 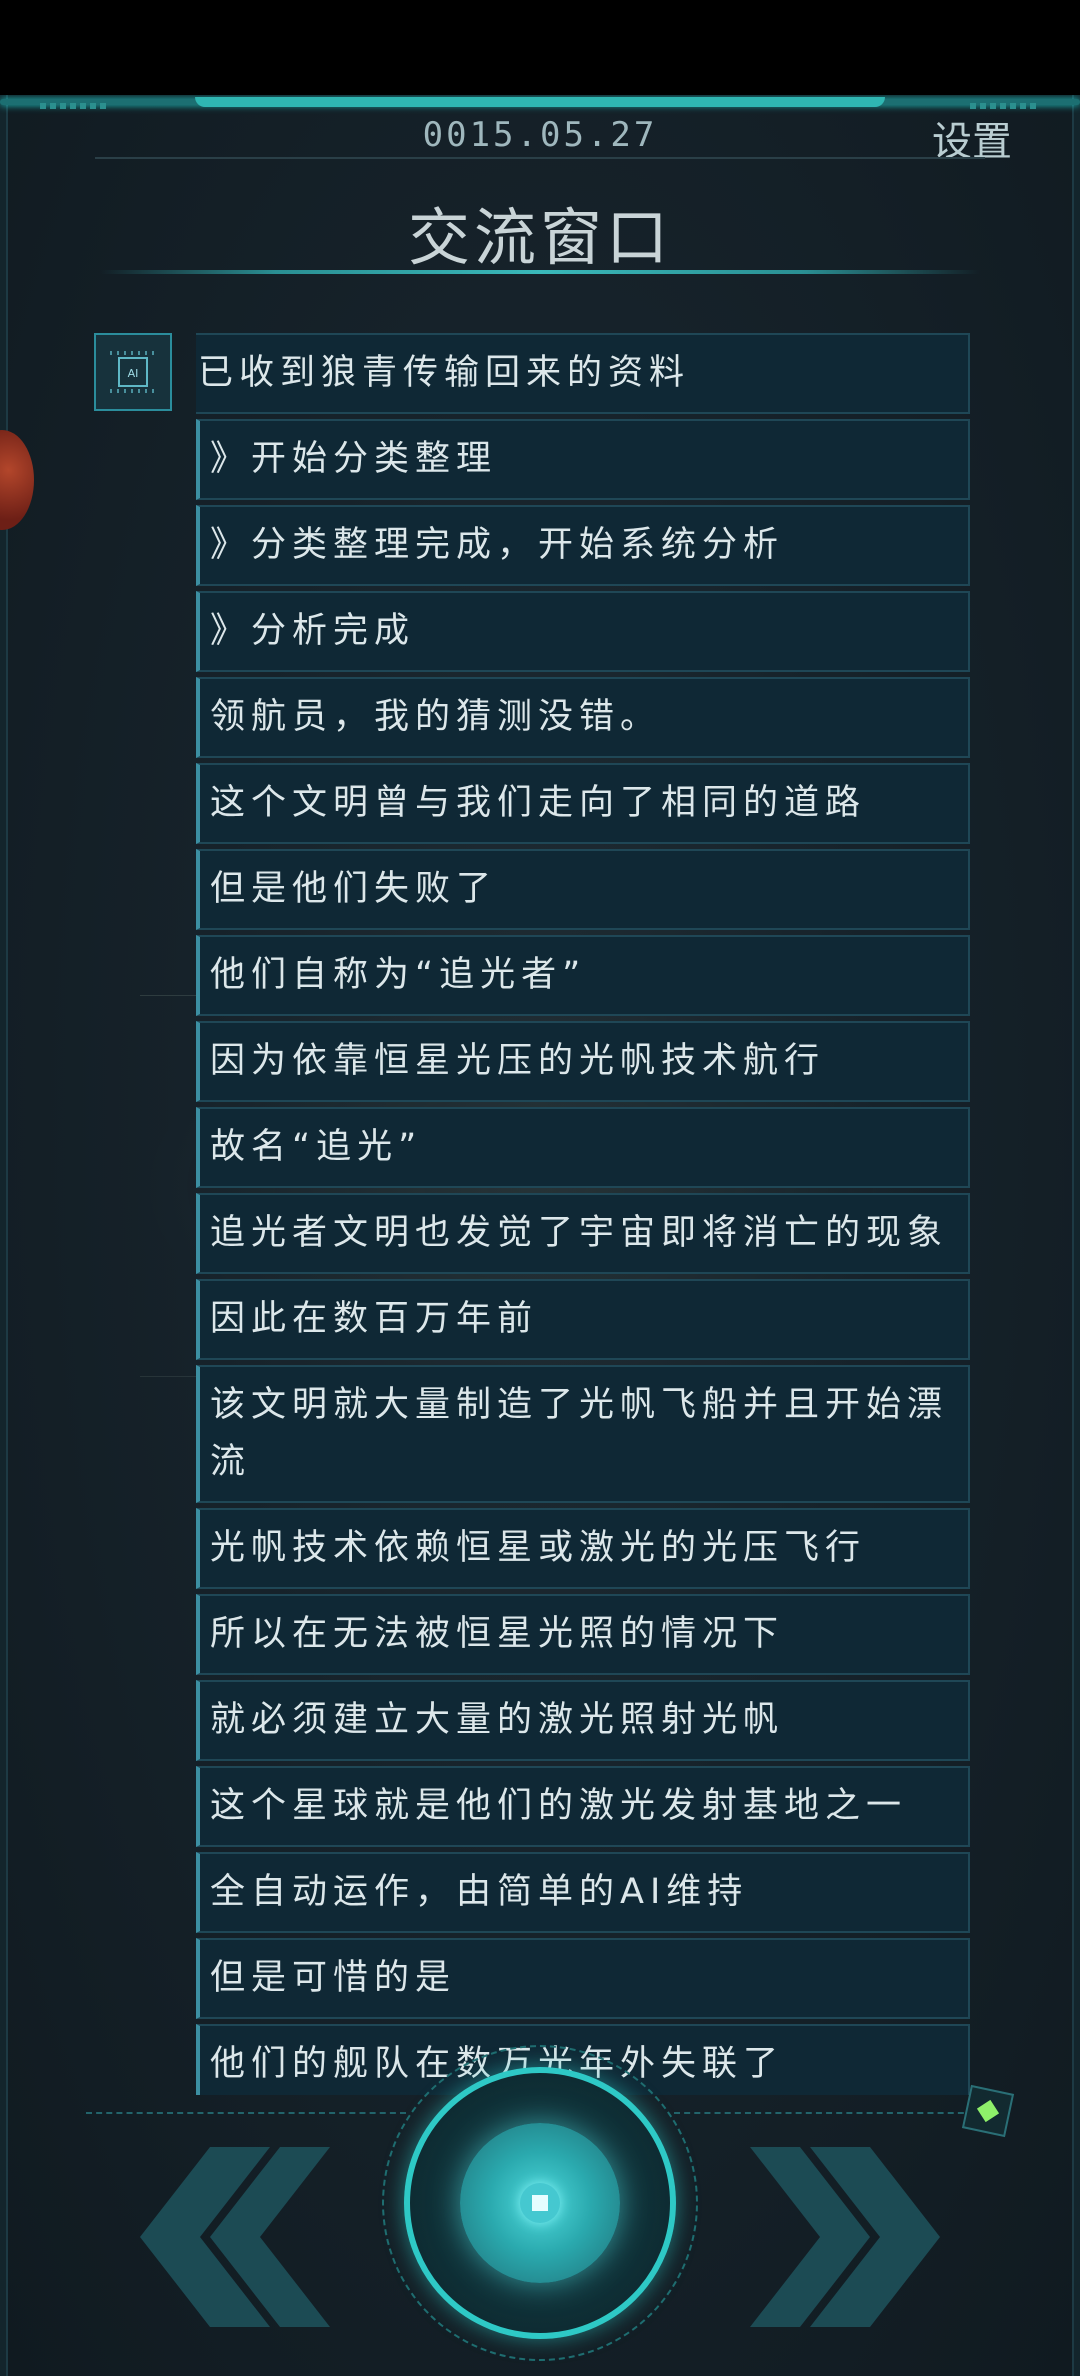 I want to click on frame-edge-right, so click(x=1076, y=1235).